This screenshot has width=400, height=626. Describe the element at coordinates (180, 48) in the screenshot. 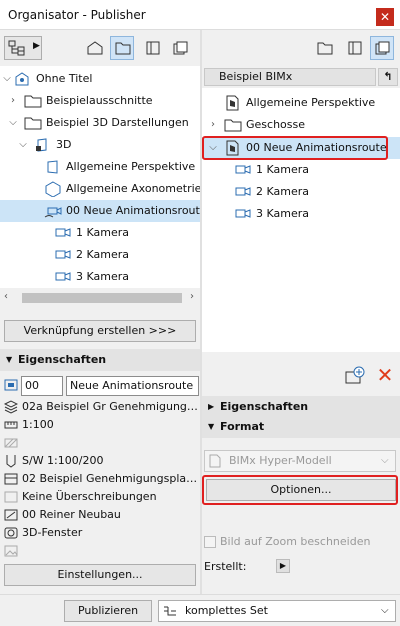

I see `publisher-sets-button` at that location.